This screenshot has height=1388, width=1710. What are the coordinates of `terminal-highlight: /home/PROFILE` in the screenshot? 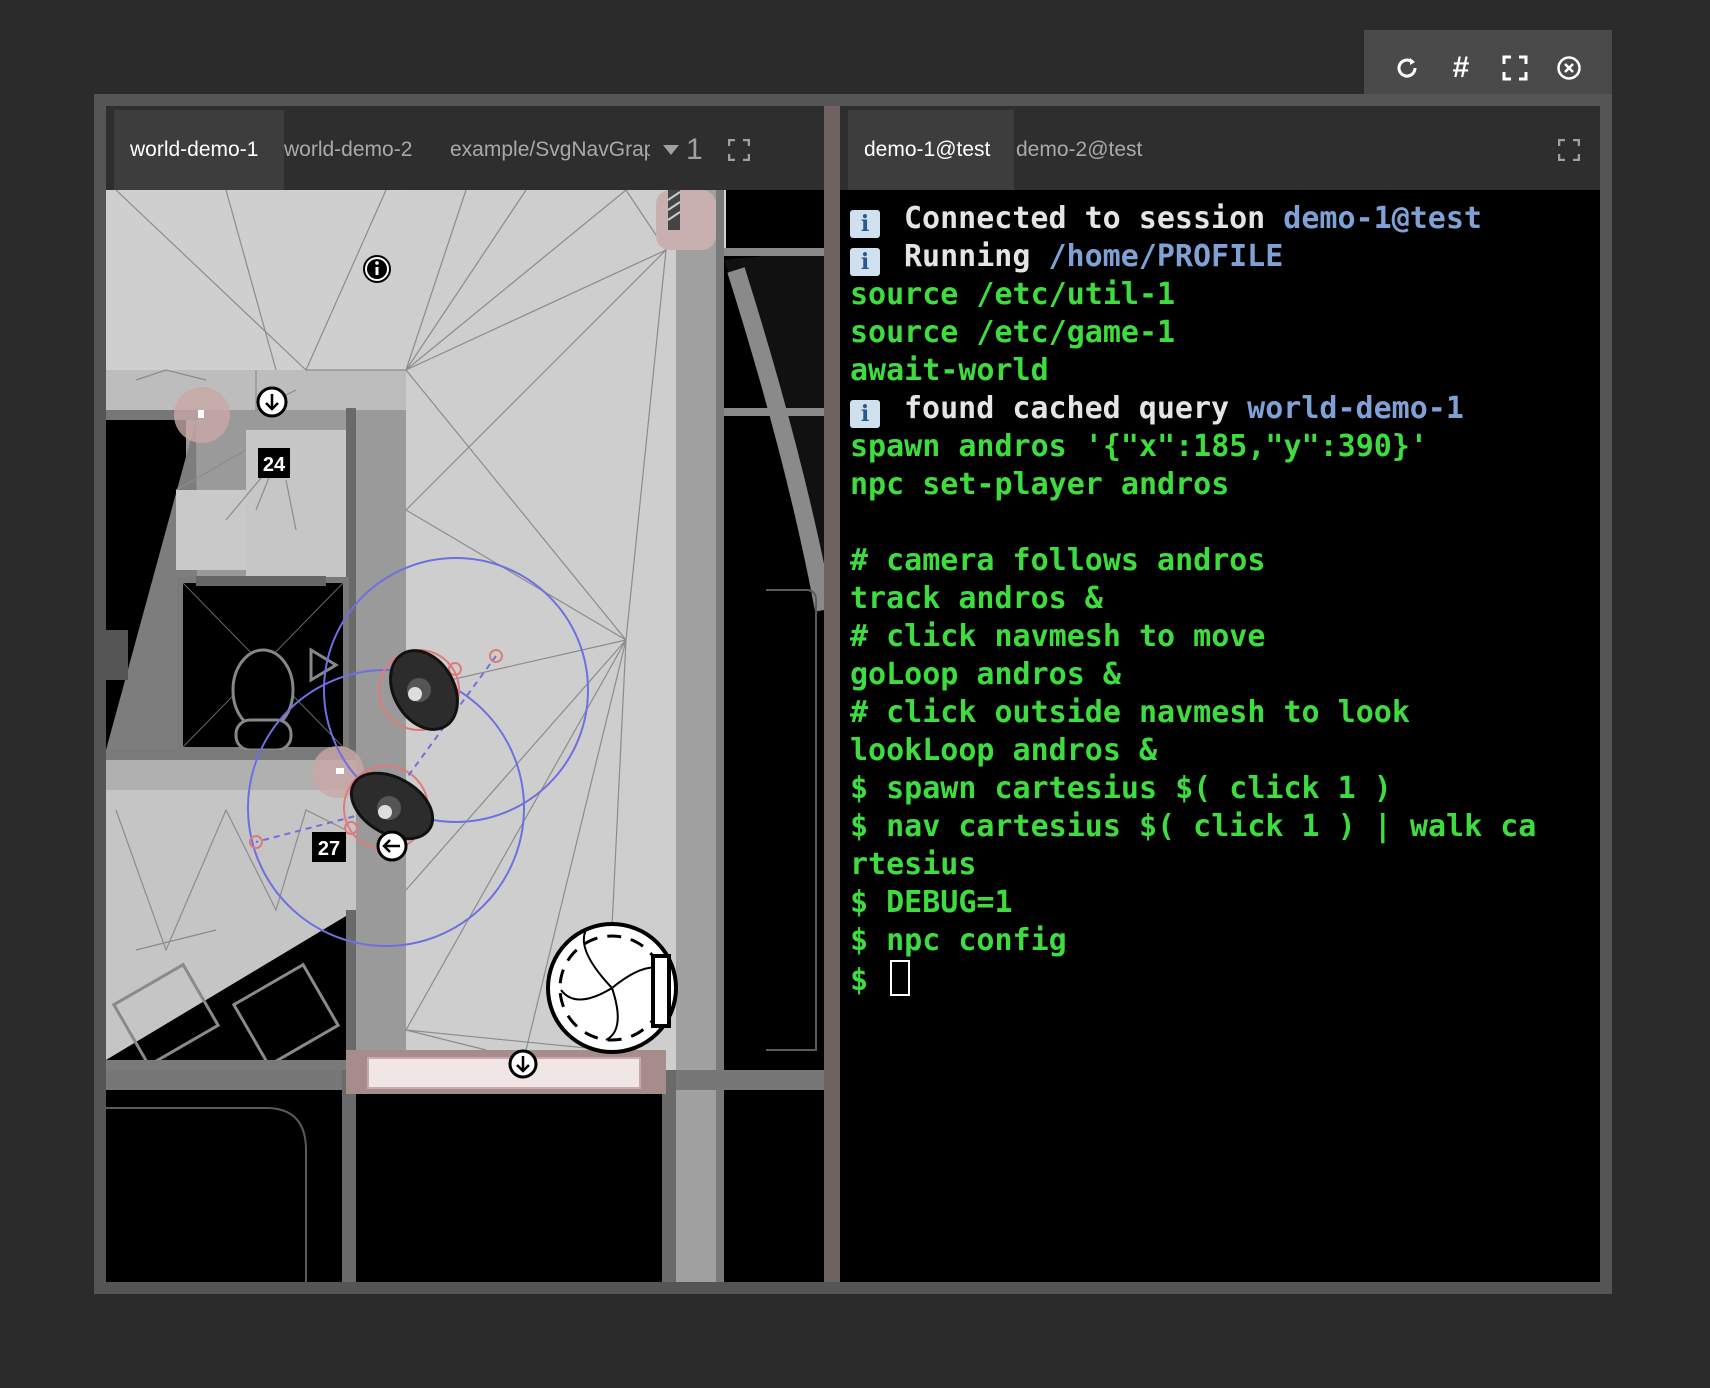 It's located at (1166, 256).